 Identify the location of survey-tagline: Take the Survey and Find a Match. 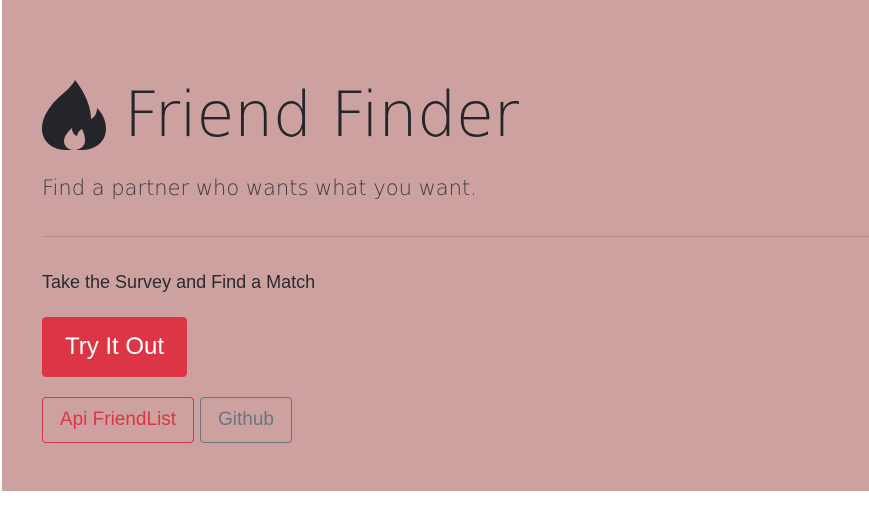
(179, 282).